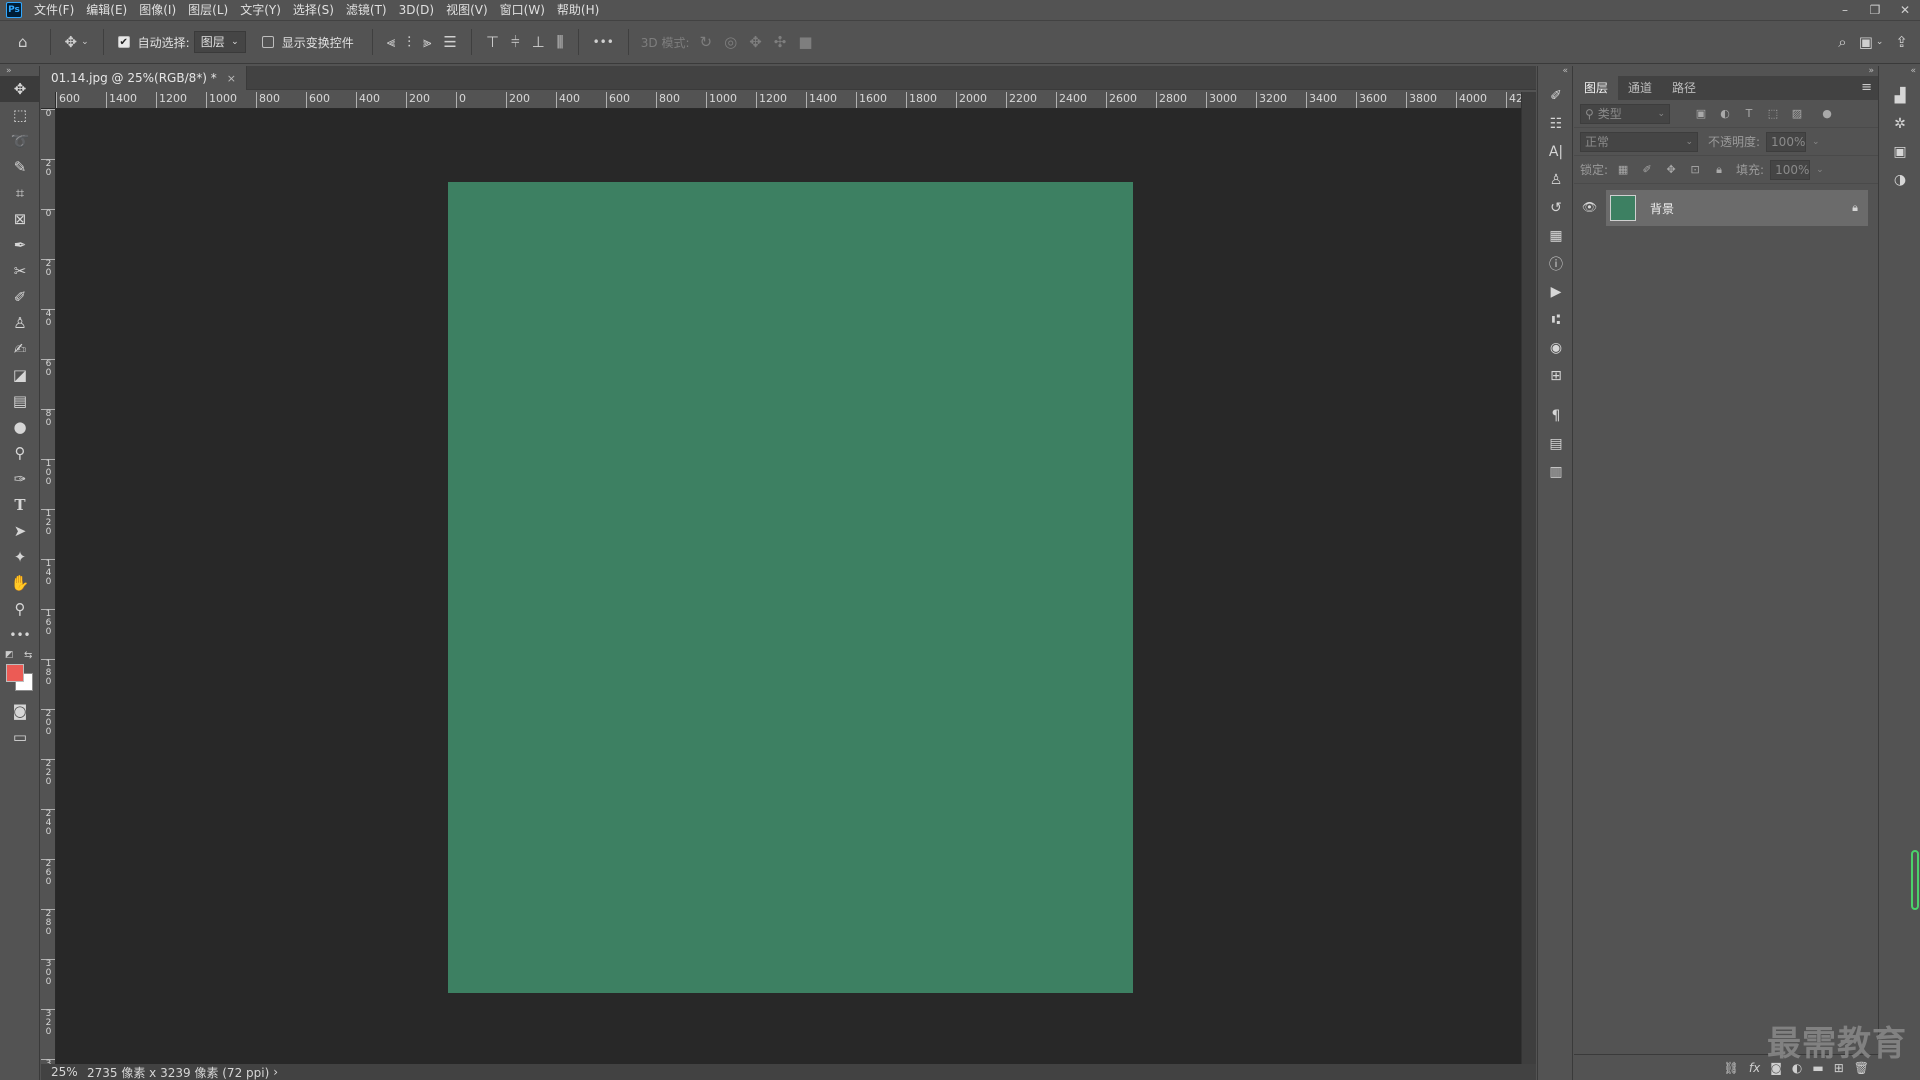  What do you see at coordinates (1900, 152) in the screenshot?
I see `properties-icon: ▣` at bounding box center [1900, 152].